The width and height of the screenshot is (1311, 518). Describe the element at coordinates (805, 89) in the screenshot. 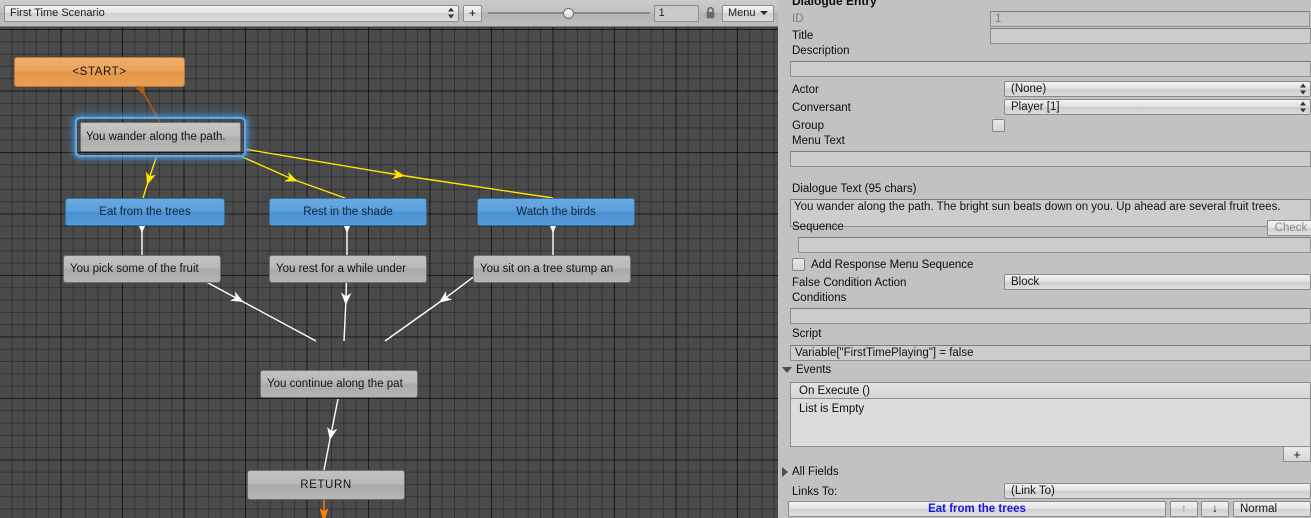

I see `actor-label: Actor` at that location.